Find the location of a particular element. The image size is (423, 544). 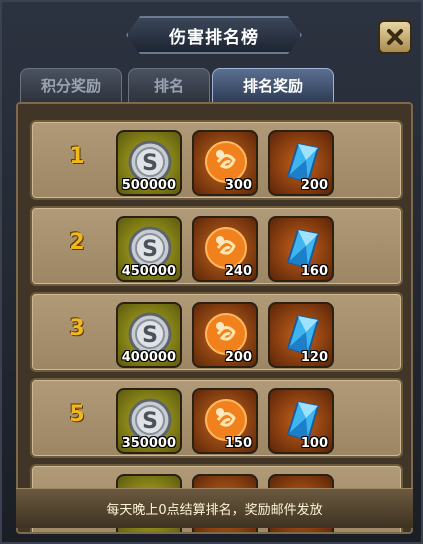

close-icon is located at coordinates (395, 37).